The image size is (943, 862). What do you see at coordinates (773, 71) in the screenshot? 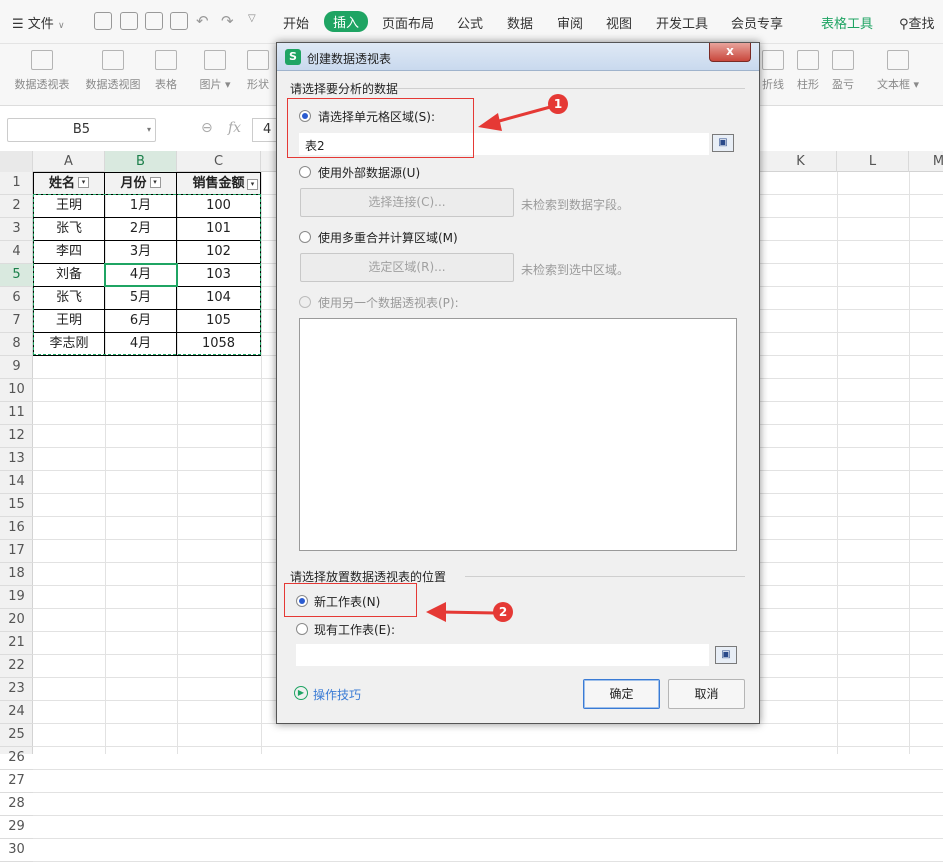
I see `sparkline-line-button: 折线` at bounding box center [773, 71].